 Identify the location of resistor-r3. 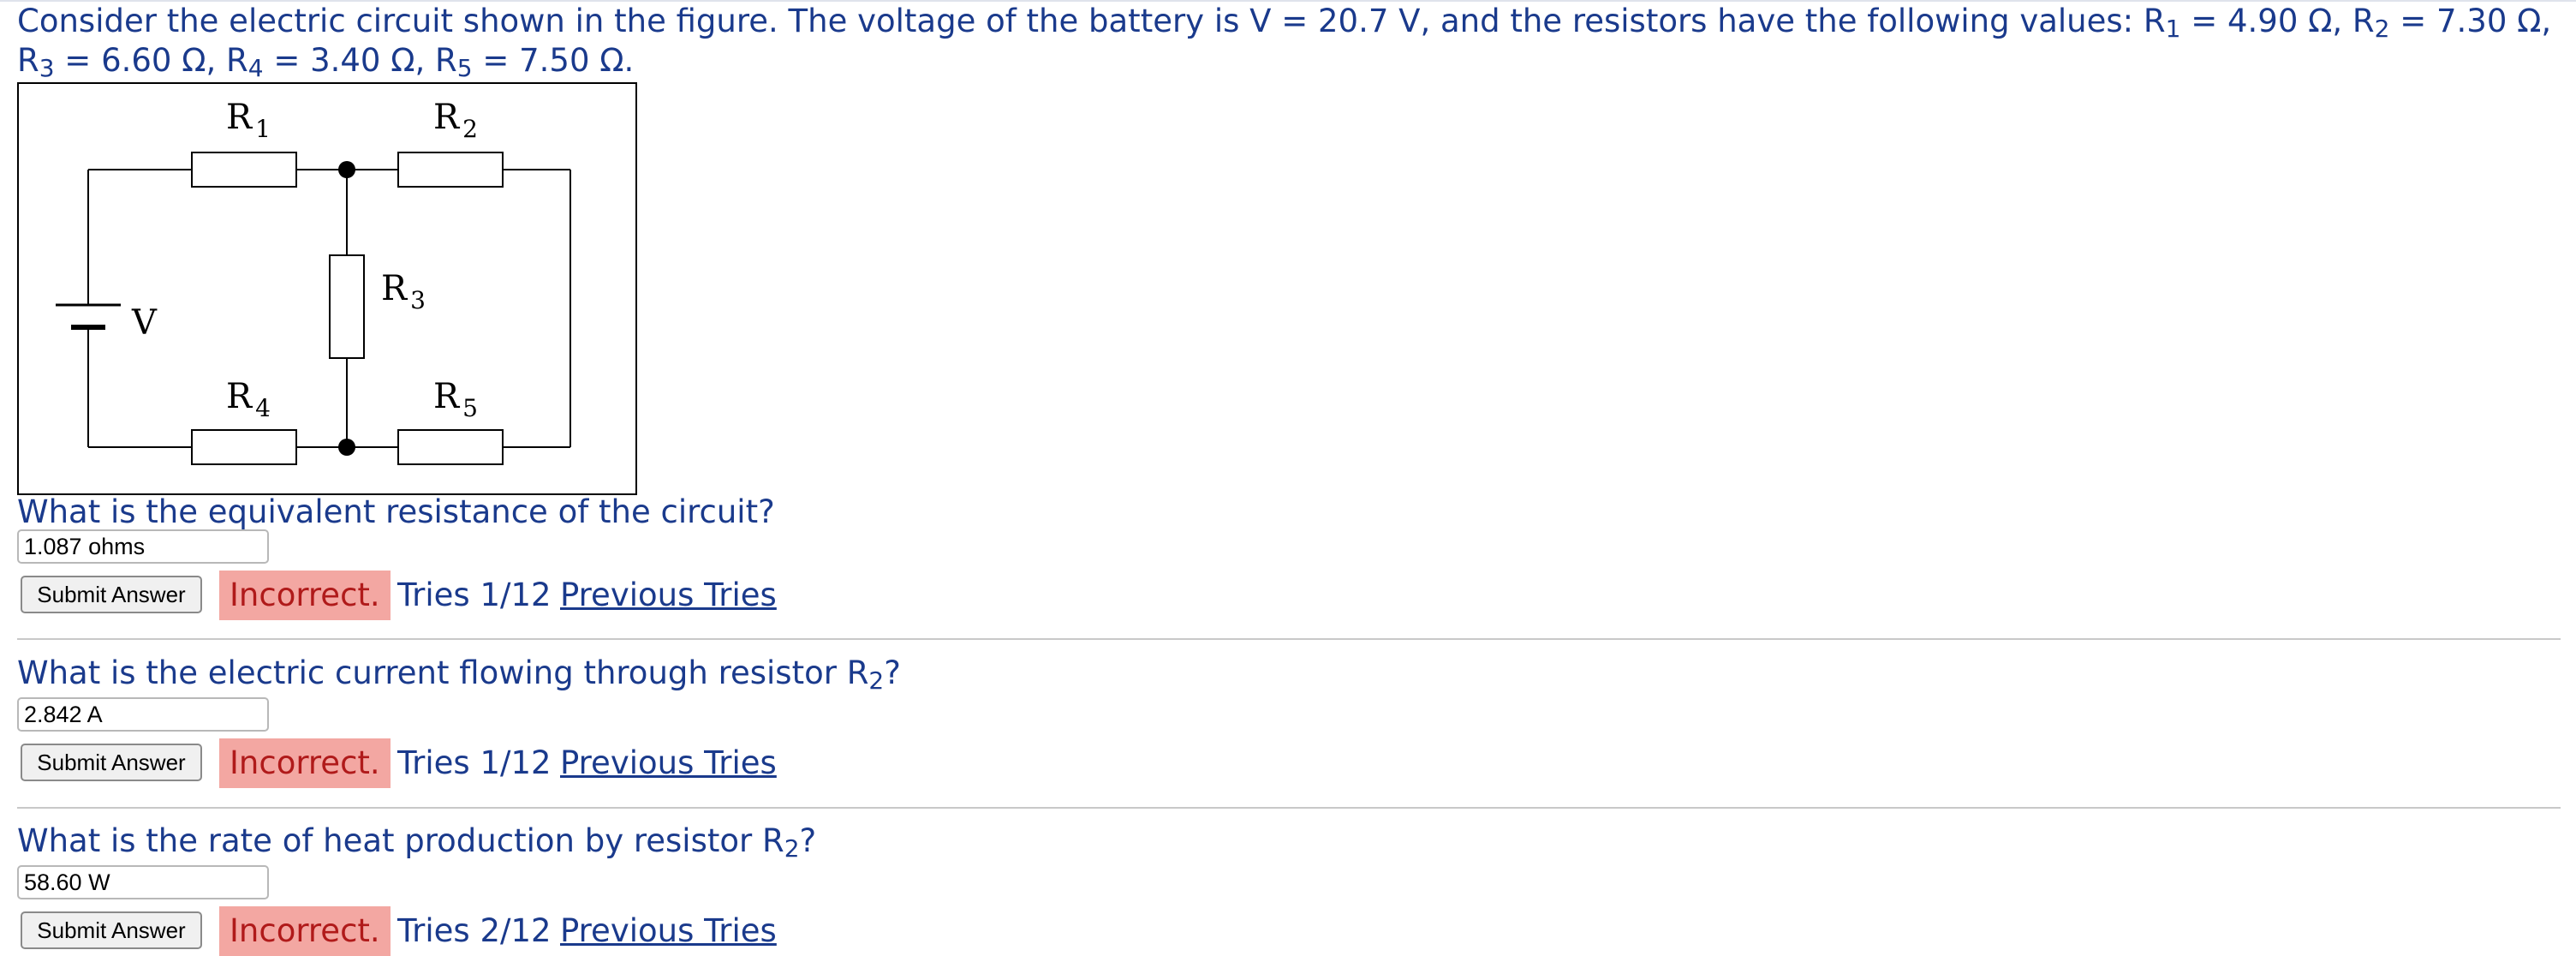
(347, 306).